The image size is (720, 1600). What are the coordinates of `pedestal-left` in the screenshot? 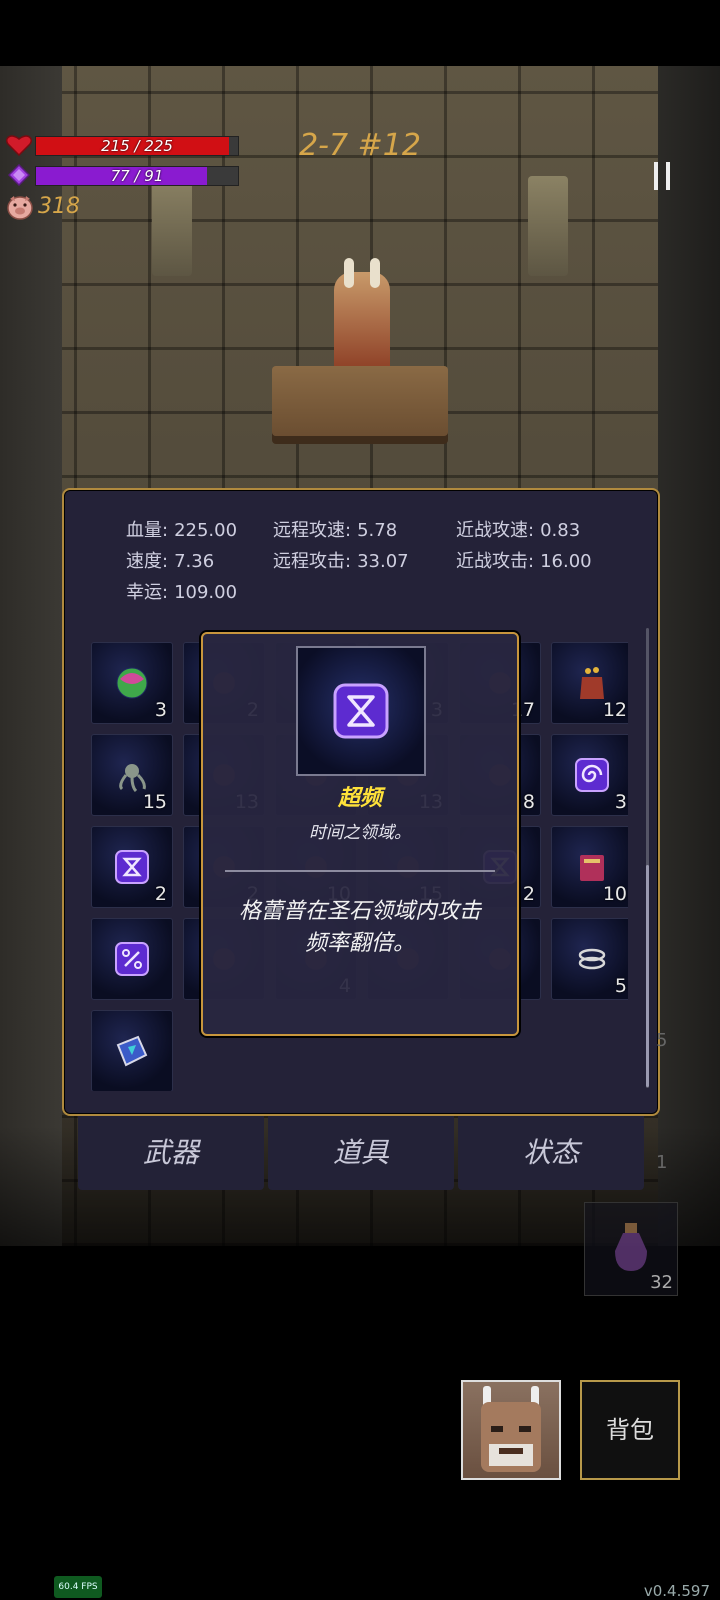 It's located at (172, 226).